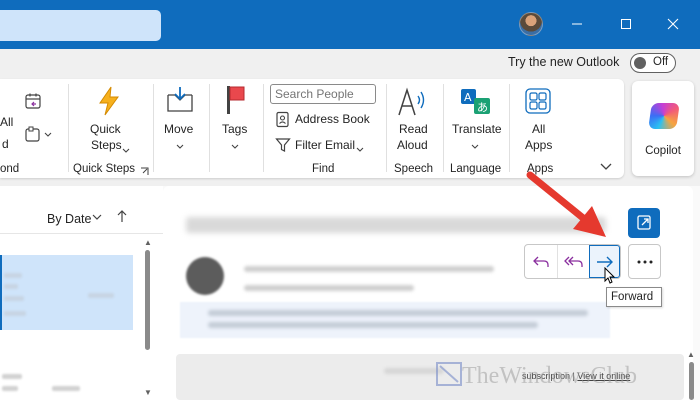 The image size is (700, 400). Describe the element at coordinates (691, 354) in the screenshot. I see `scroll-up-icon: ▲` at that location.